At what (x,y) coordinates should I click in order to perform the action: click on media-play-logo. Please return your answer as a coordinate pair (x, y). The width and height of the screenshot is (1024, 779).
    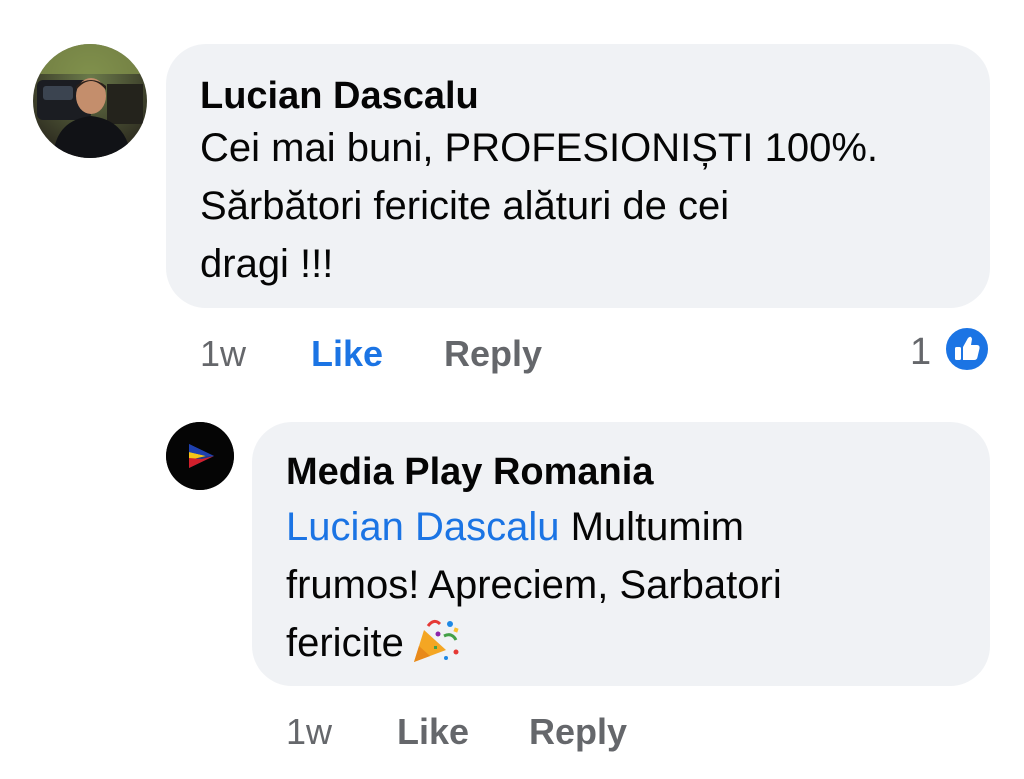
    Looking at the image, I should click on (200, 456).